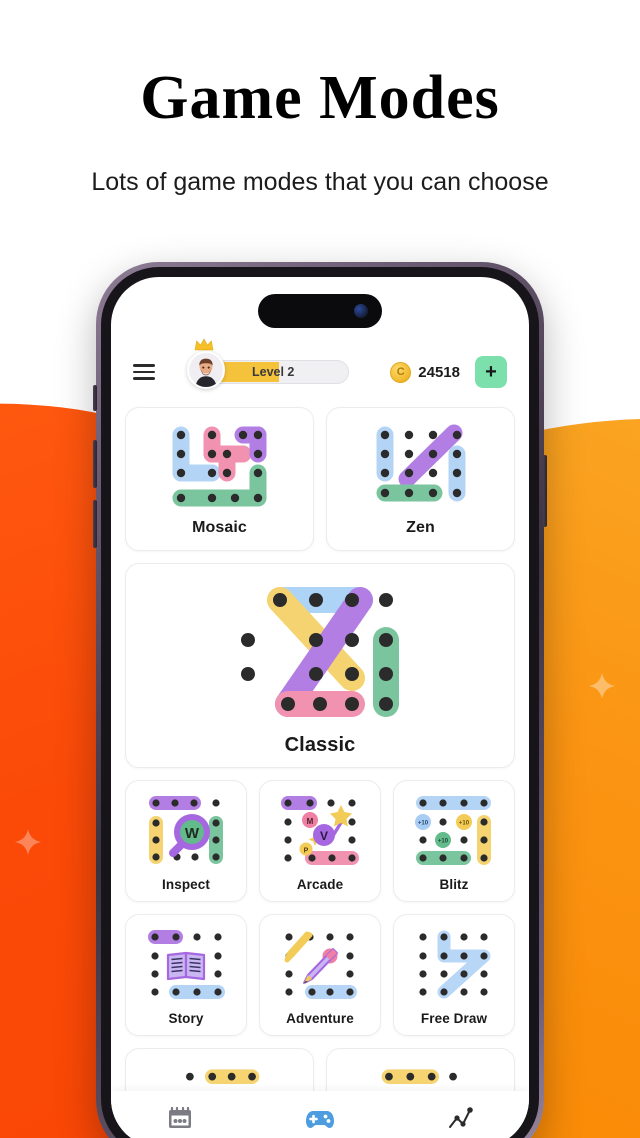 This screenshot has width=640, height=1138. Describe the element at coordinates (268, 363) in the screenshot. I see `level-progress: Level 2` at that location.